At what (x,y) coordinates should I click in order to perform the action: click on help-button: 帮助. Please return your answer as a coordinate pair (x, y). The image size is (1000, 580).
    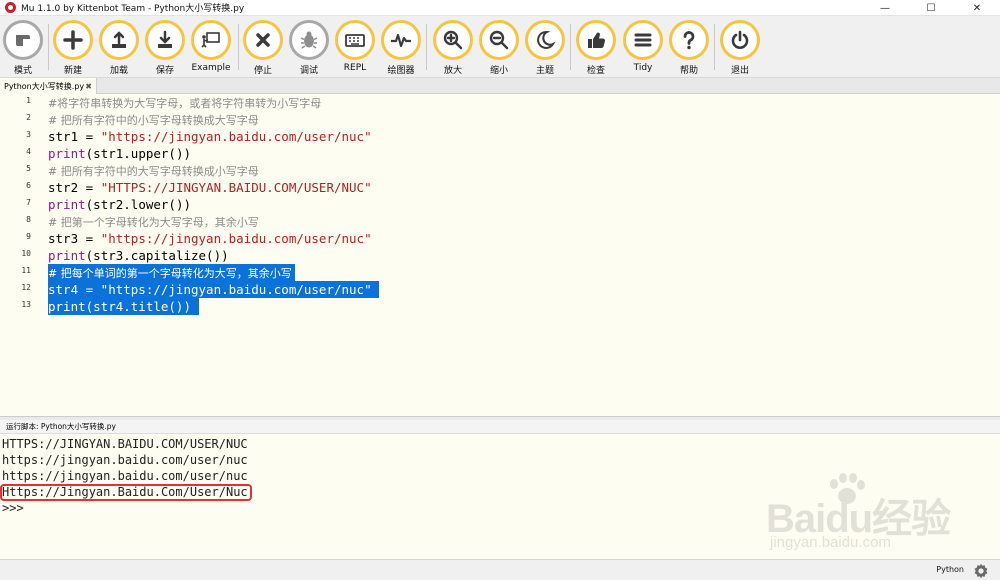
    Looking at the image, I should click on (689, 49).